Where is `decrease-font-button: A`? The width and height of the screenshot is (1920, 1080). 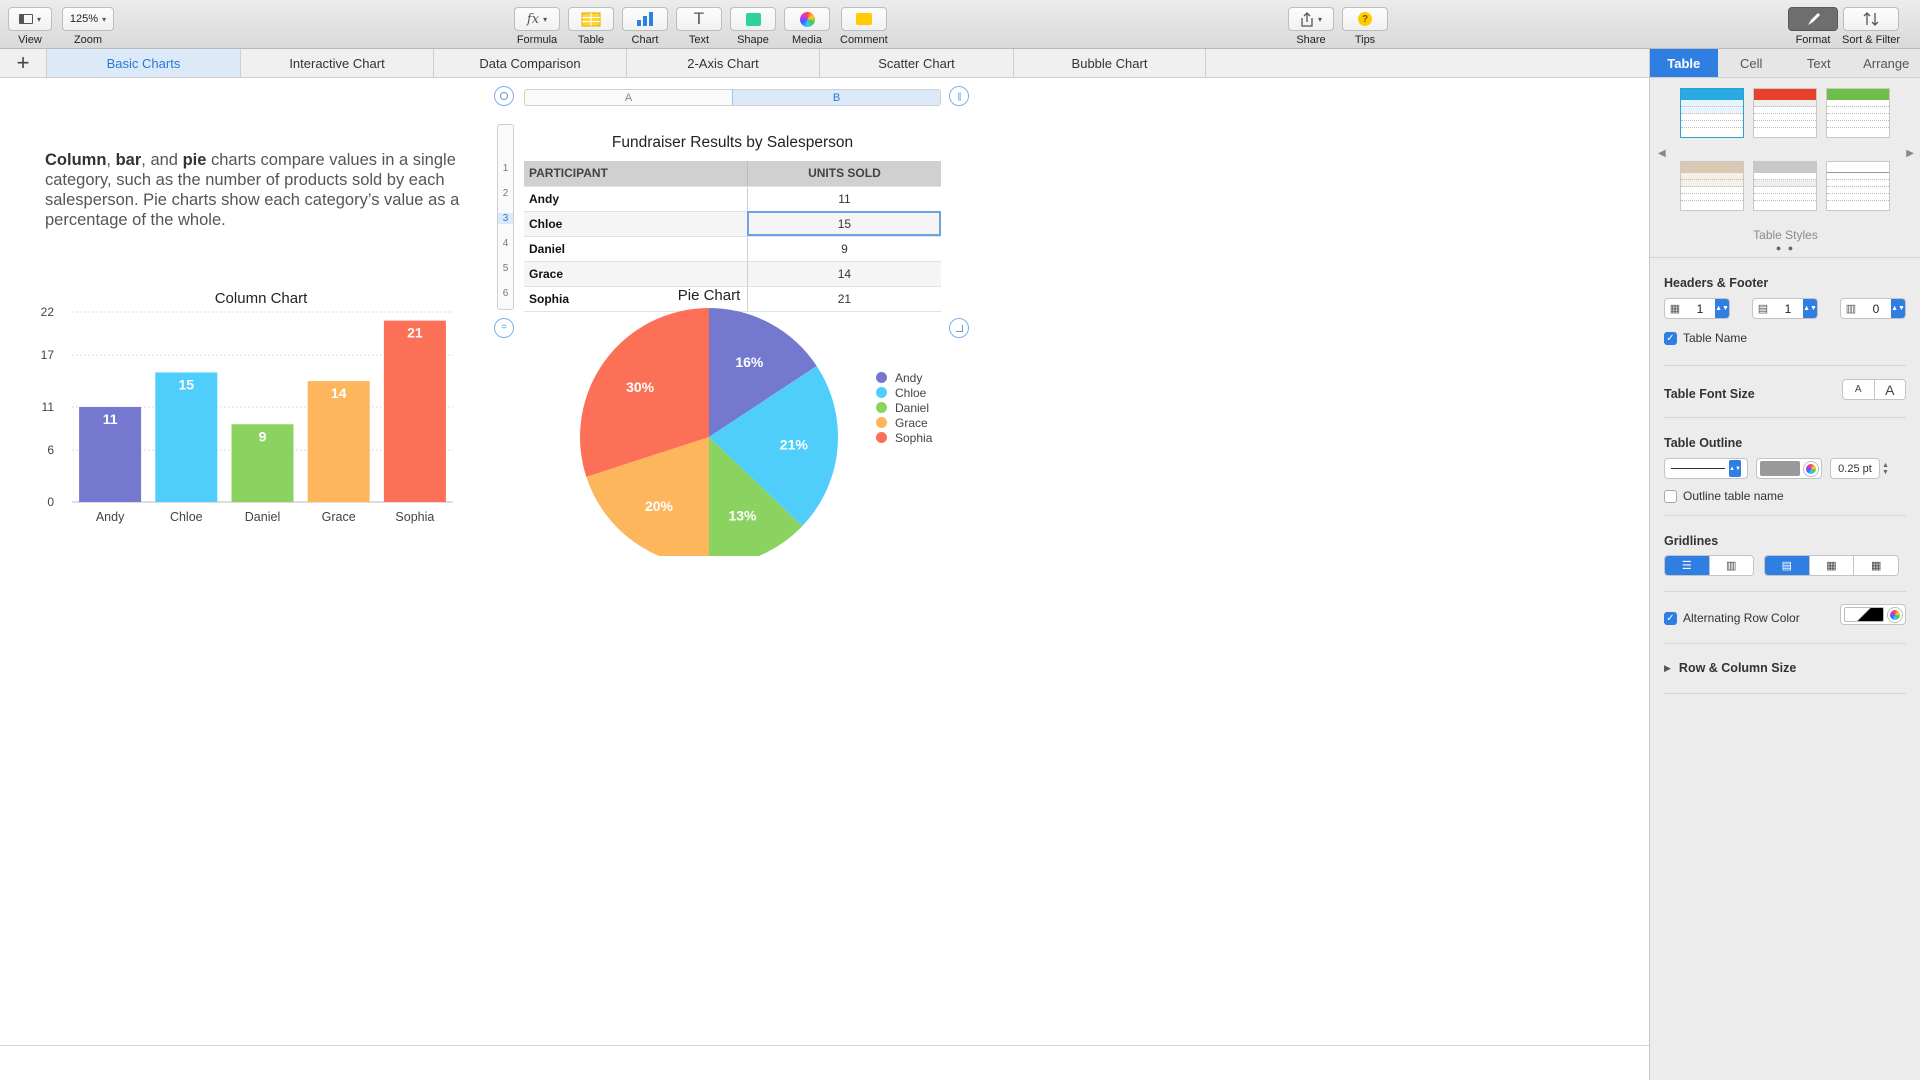 decrease-font-button: A is located at coordinates (1859, 389).